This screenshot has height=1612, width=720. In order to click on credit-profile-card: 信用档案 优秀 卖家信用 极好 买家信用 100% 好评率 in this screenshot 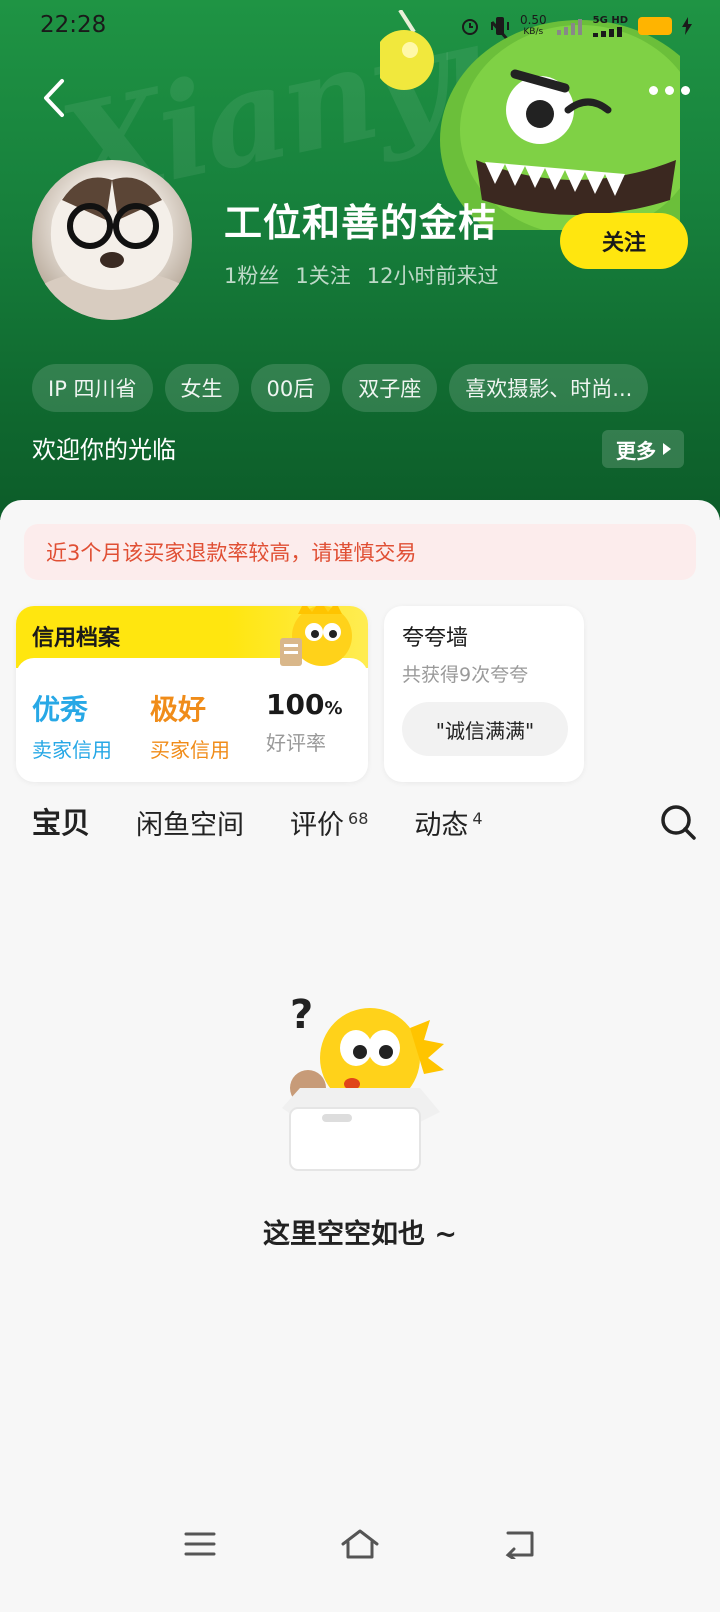, I will do `click(192, 694)`.